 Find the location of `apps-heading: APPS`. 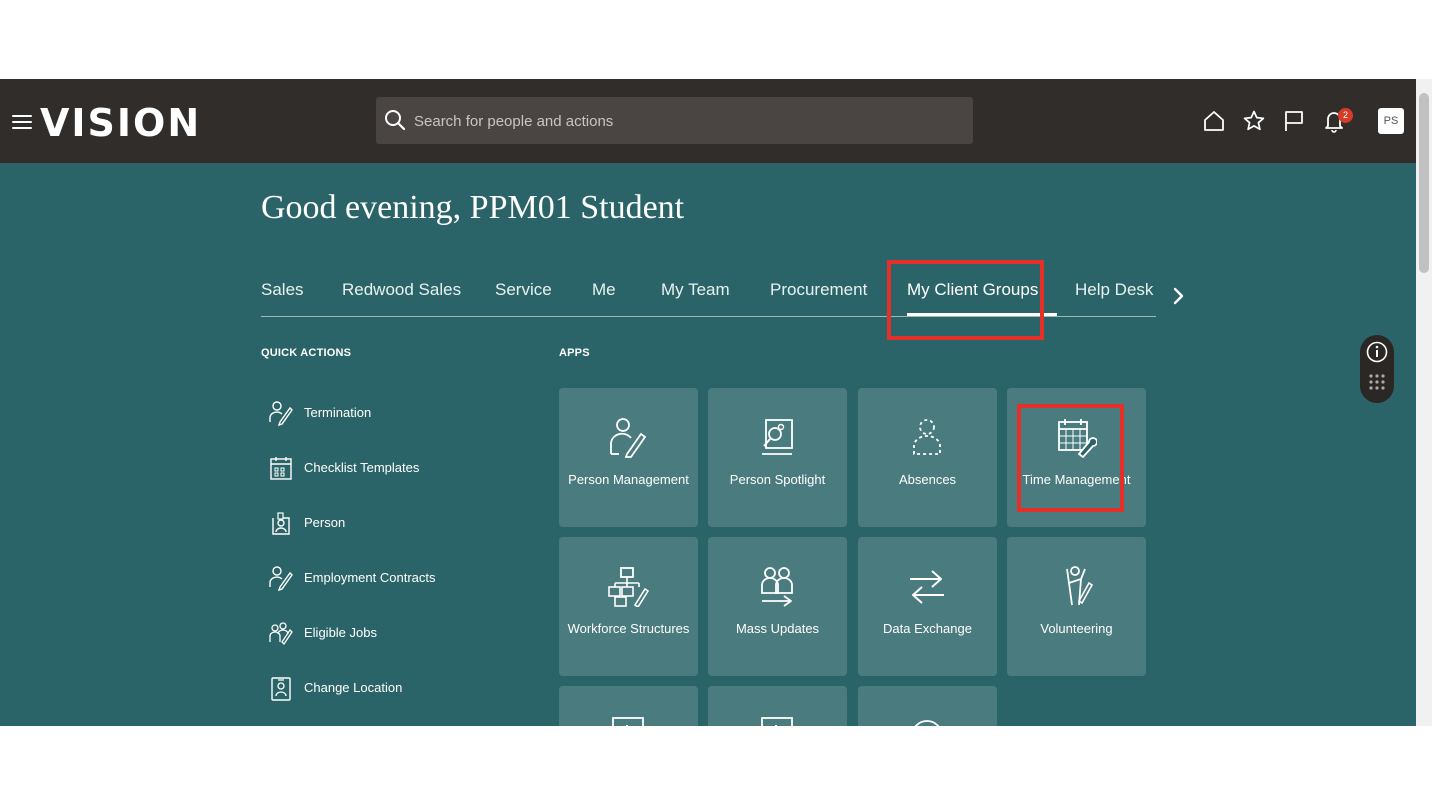

apps-heading: APPS is located at coordinates (574, 353).